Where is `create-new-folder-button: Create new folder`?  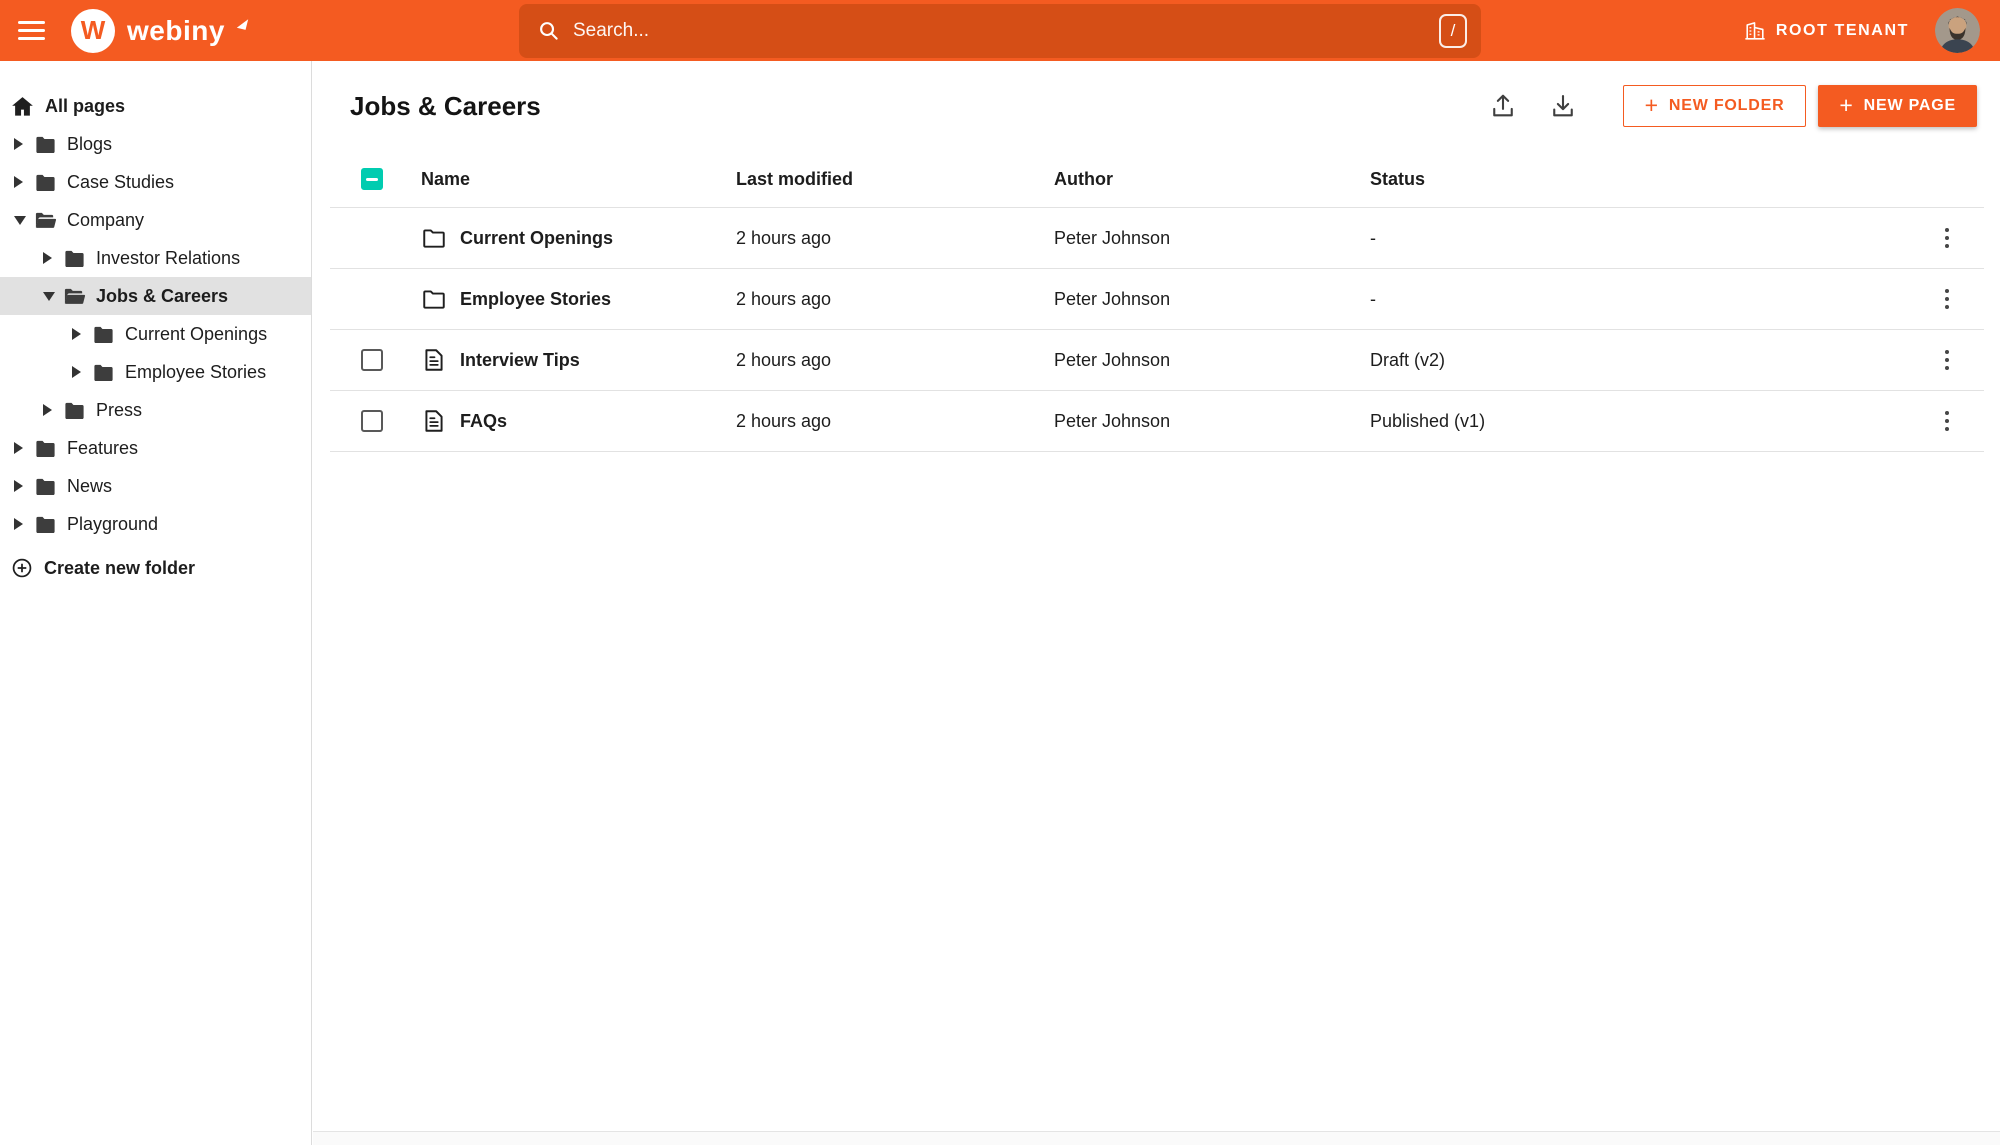
create-new-folder-button: Create new folder is located at coordinates (155, 568).